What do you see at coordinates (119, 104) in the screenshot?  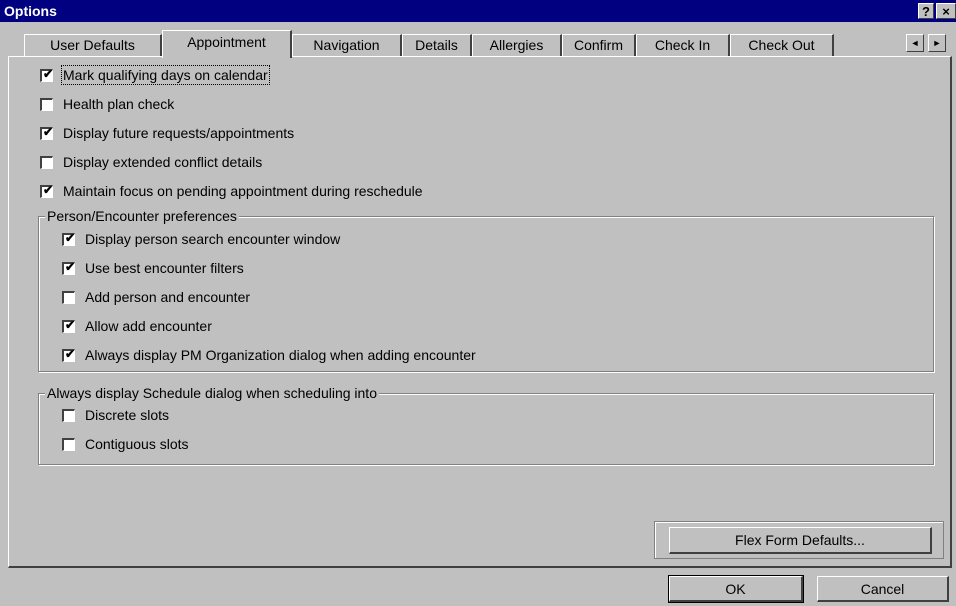 I see `option-label: Health plan check` at bounding box center [119, 104].